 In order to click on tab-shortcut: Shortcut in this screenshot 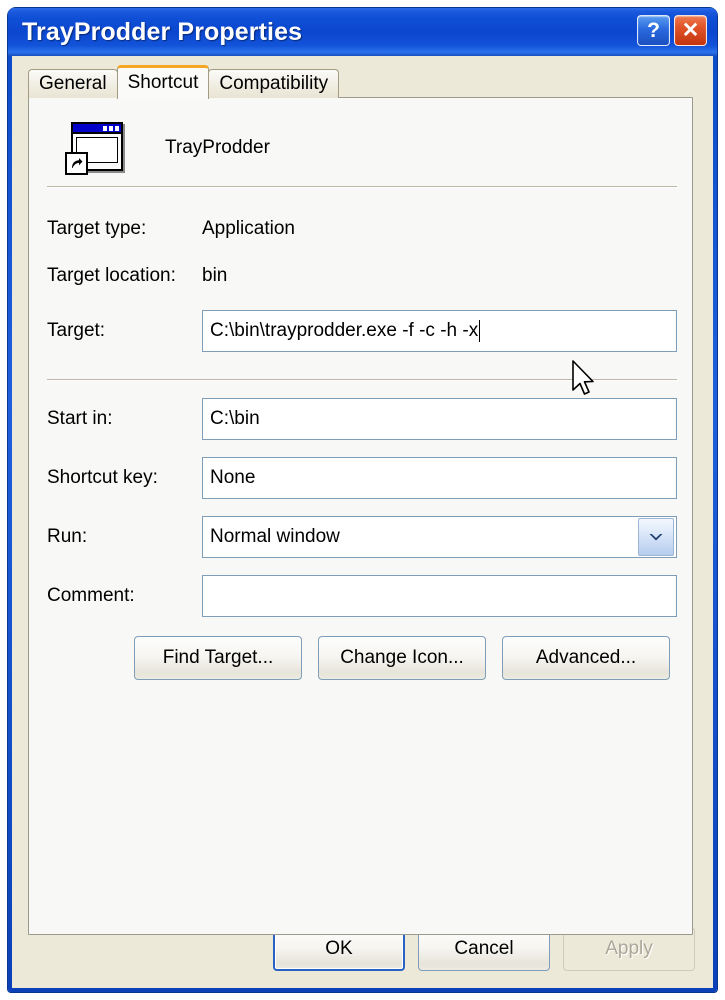, I will do `click(163, 82)`.